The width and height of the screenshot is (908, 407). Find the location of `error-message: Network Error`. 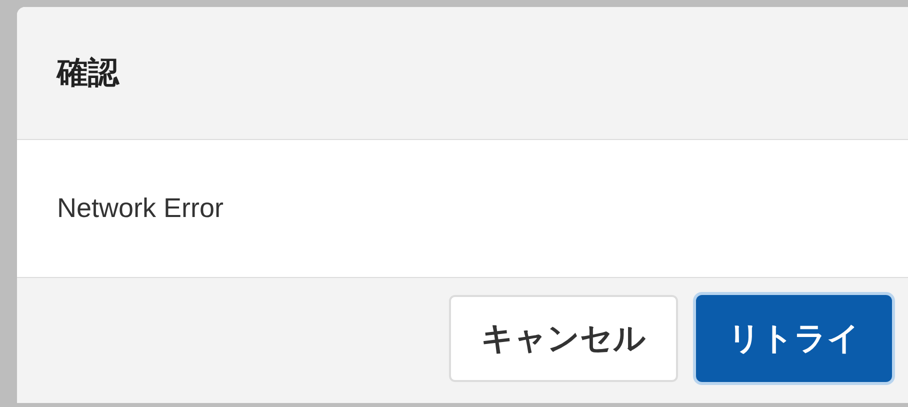

error-message: Network Error is located at coordinates (140, 208).